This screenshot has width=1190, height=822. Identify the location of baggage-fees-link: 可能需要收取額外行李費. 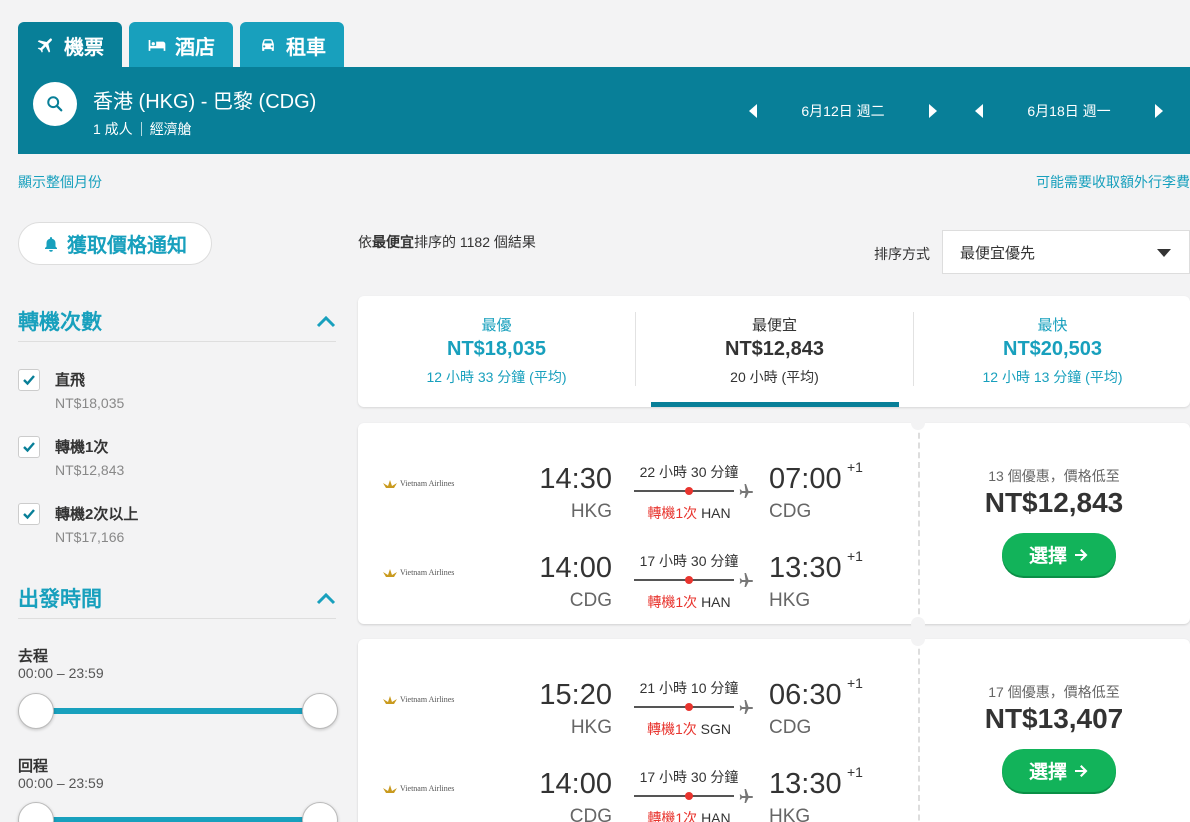
(1113, 182).